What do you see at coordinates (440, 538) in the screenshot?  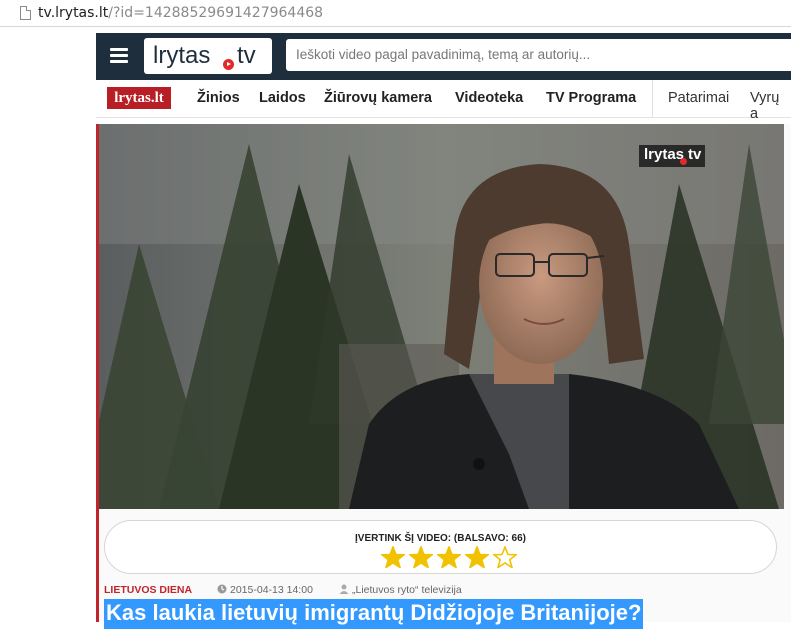 I see `rating-label: ĮVERTINK ŠĮ VIDEO: (BALSAVO: 66)` at bounding box center [440, 538].